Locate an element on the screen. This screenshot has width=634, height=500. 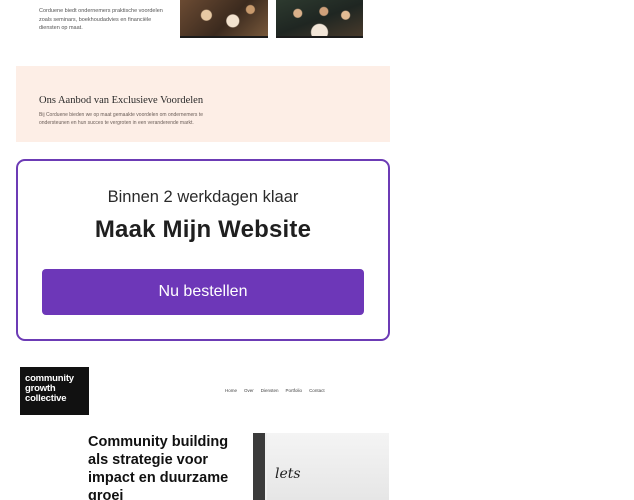
preview-nav: Home Over Diensten Portfolio Contact is located at coordinates (275, 390).